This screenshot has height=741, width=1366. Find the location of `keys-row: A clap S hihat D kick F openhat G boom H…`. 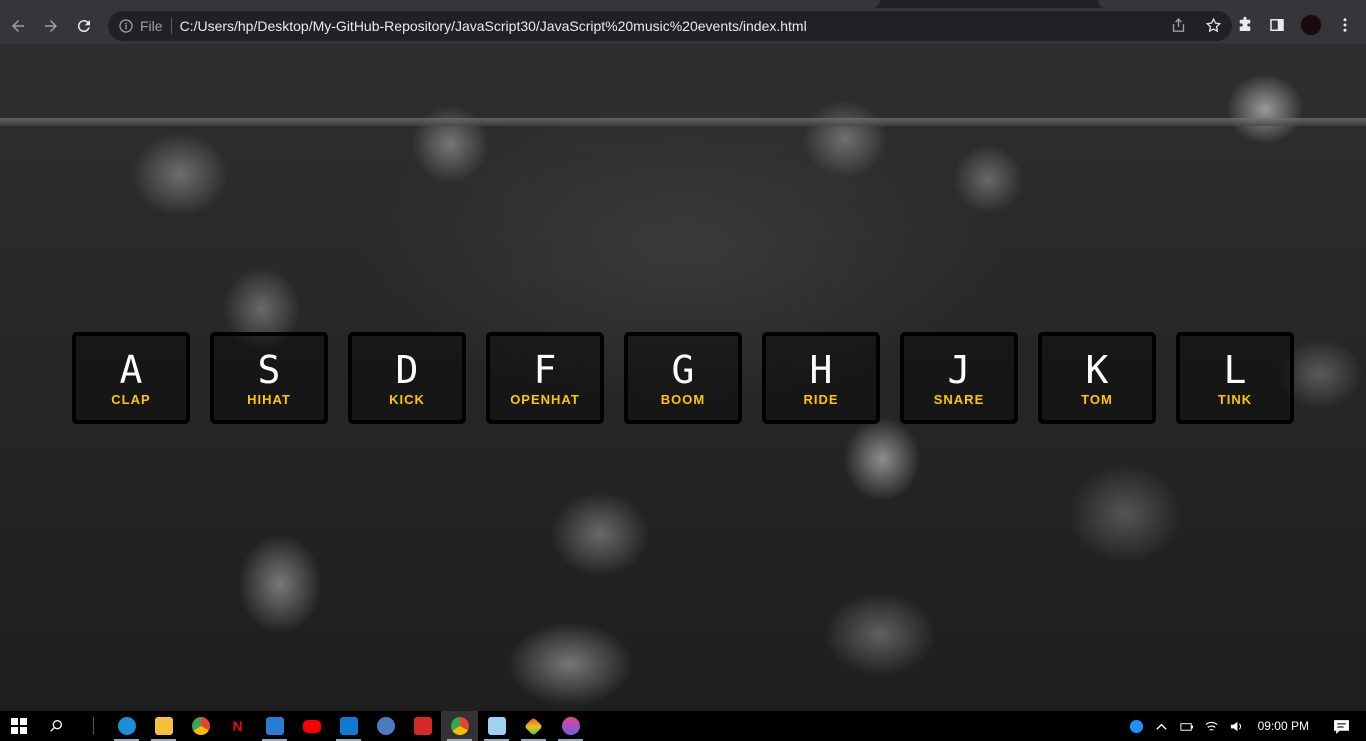

keys-row: A clap S hihat D kick F openhat G boom H… is located at coordinates (683, 378).